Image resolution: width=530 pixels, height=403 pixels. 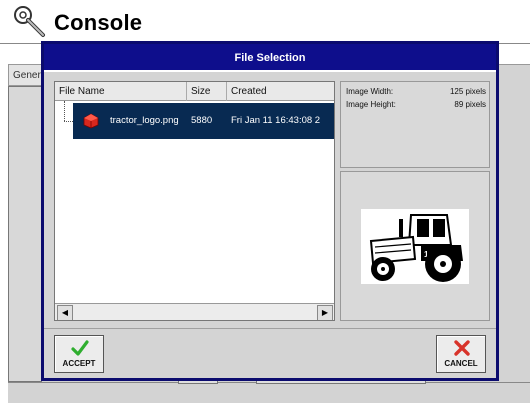 I want to click on wrench-icon, so click(x=29, y=21).